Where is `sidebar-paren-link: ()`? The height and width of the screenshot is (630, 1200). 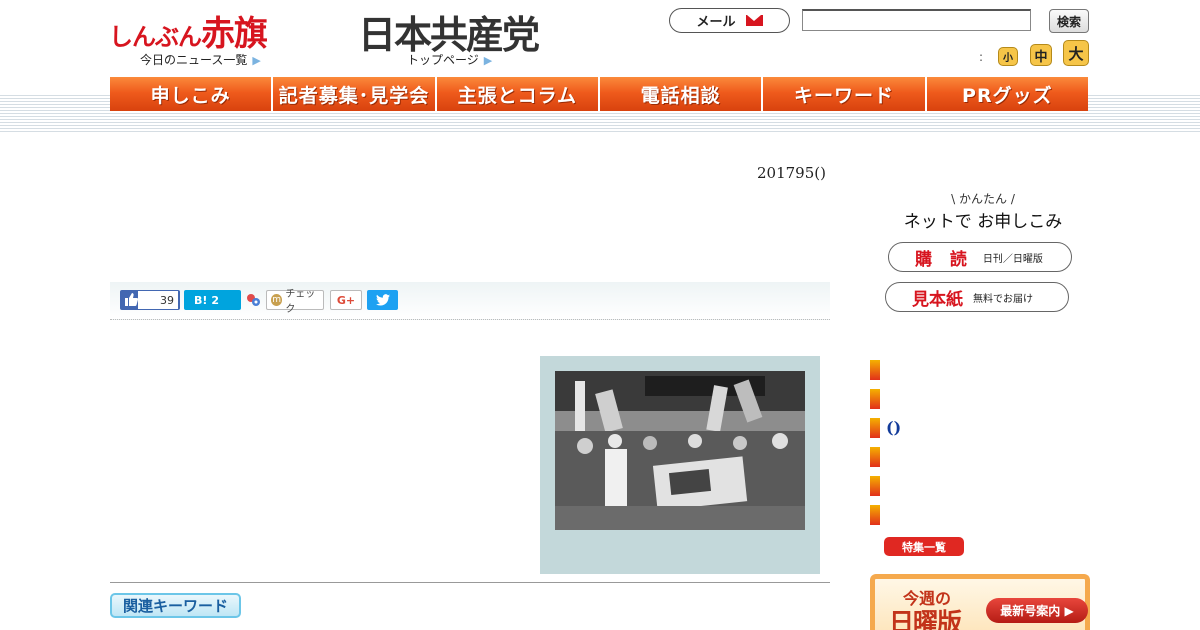
sidebar-paren-link: () is located at coordinates (893, 427).